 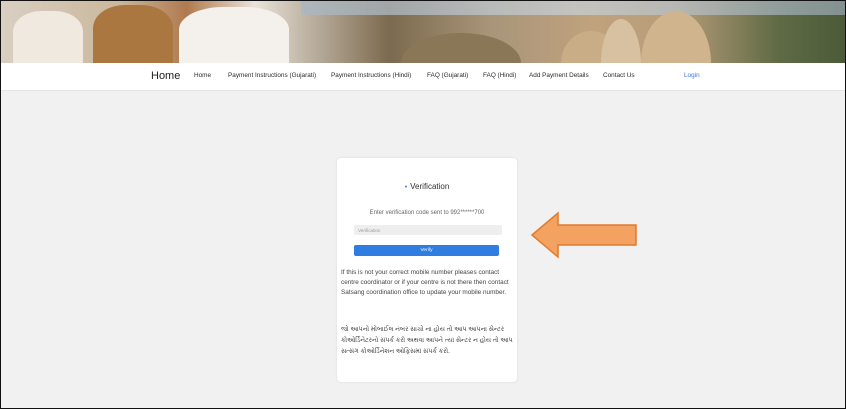 What do you see at coordinates (430, 186) in the screenshot?
I see `verification-title-text: Verification` at bounding box center [430, 186].